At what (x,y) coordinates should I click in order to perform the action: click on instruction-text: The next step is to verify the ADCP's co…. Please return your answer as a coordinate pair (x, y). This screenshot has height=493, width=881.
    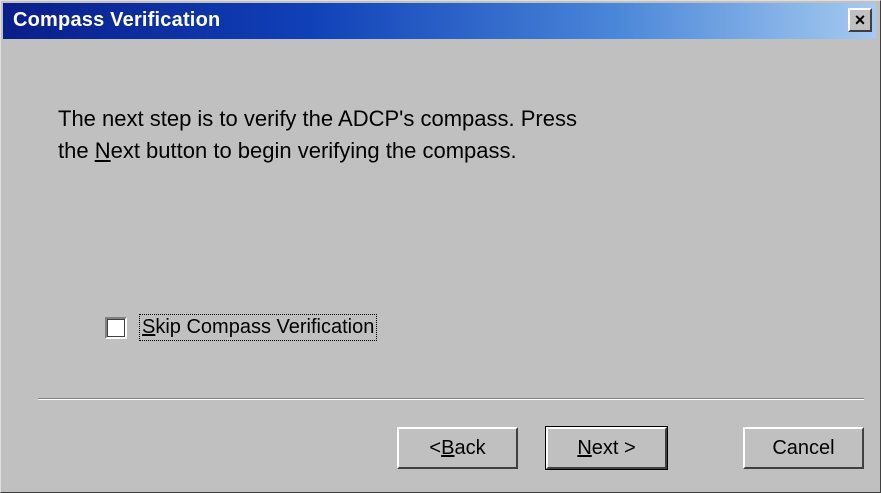
    Looking at the image, I should click on (318, 135).